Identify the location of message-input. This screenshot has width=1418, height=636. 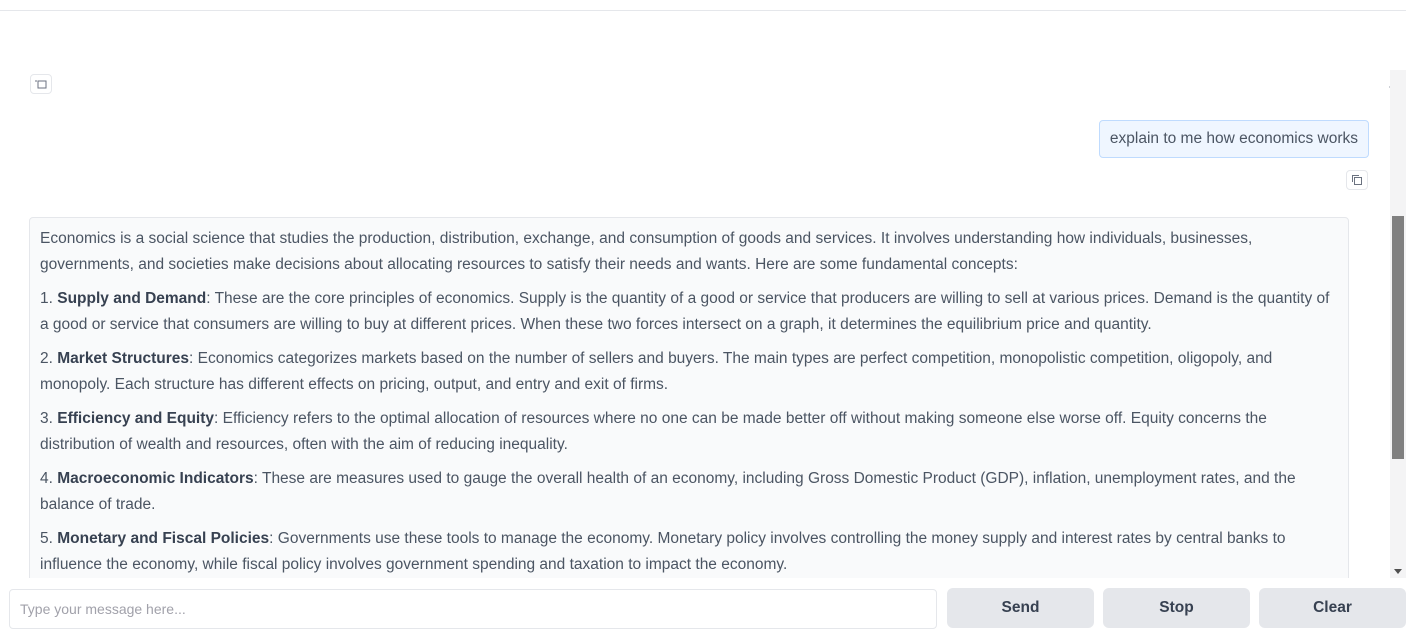
(473, 609).